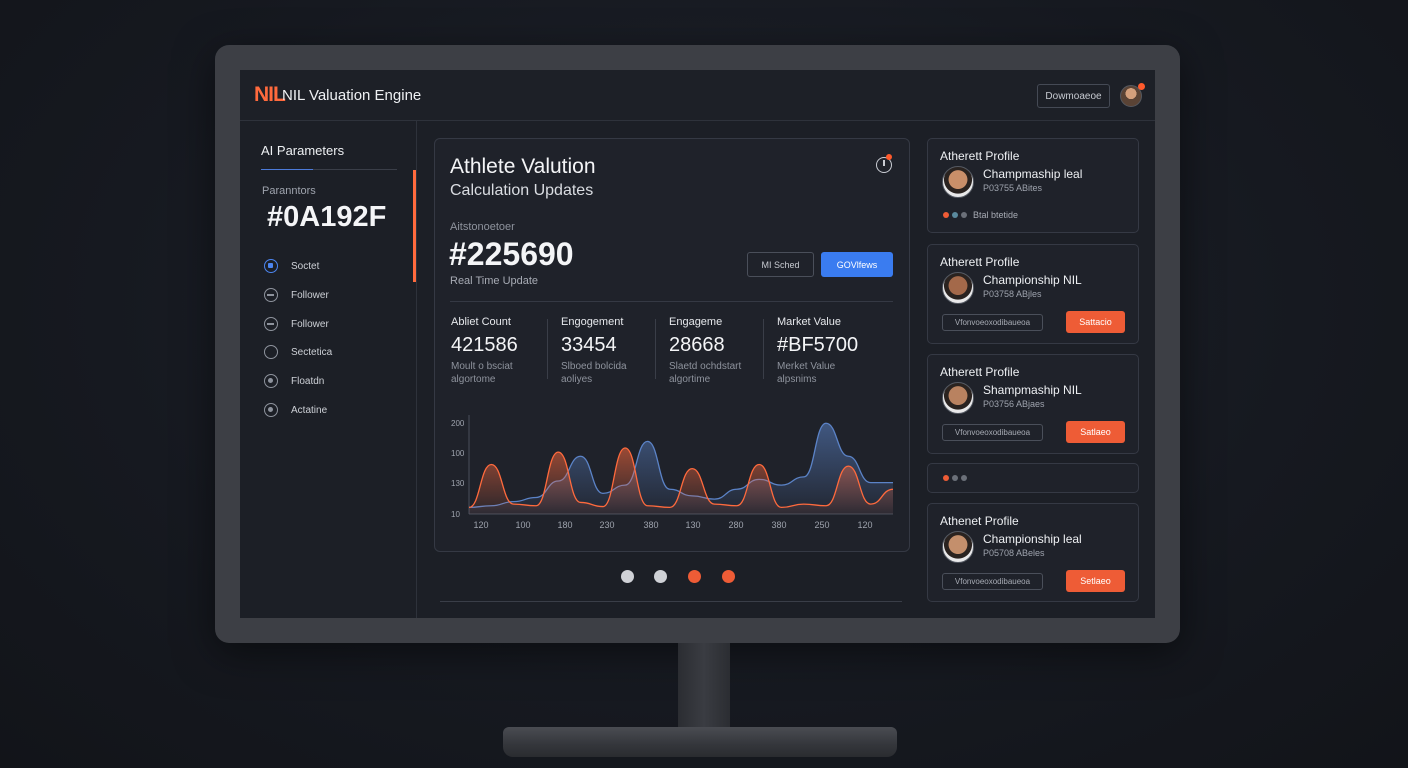 The width and height of the screenshot is (1408, 768). What do you see at coordinates (700, 742) in the screenshot?
I see `monitor-stand-base` at bounding box center [700, 742].